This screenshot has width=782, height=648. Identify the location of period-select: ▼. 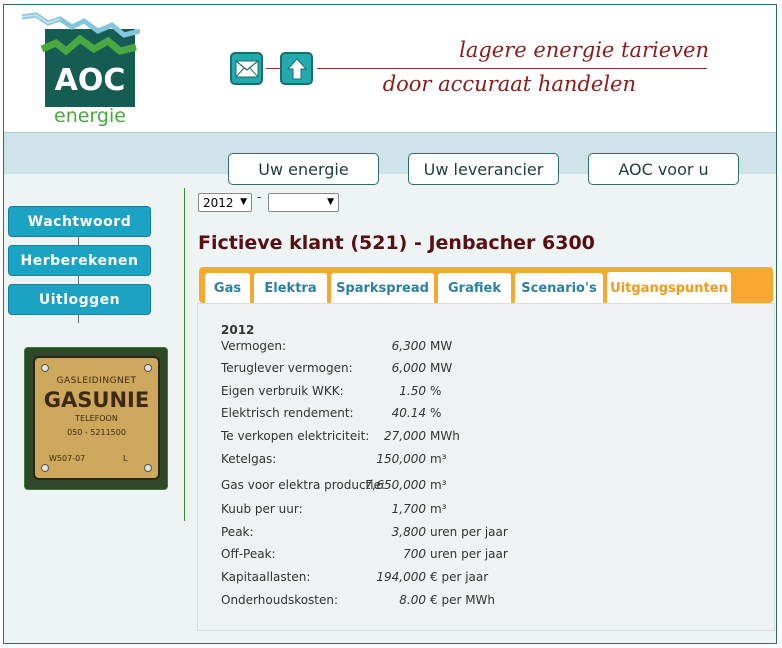
(303, 202).